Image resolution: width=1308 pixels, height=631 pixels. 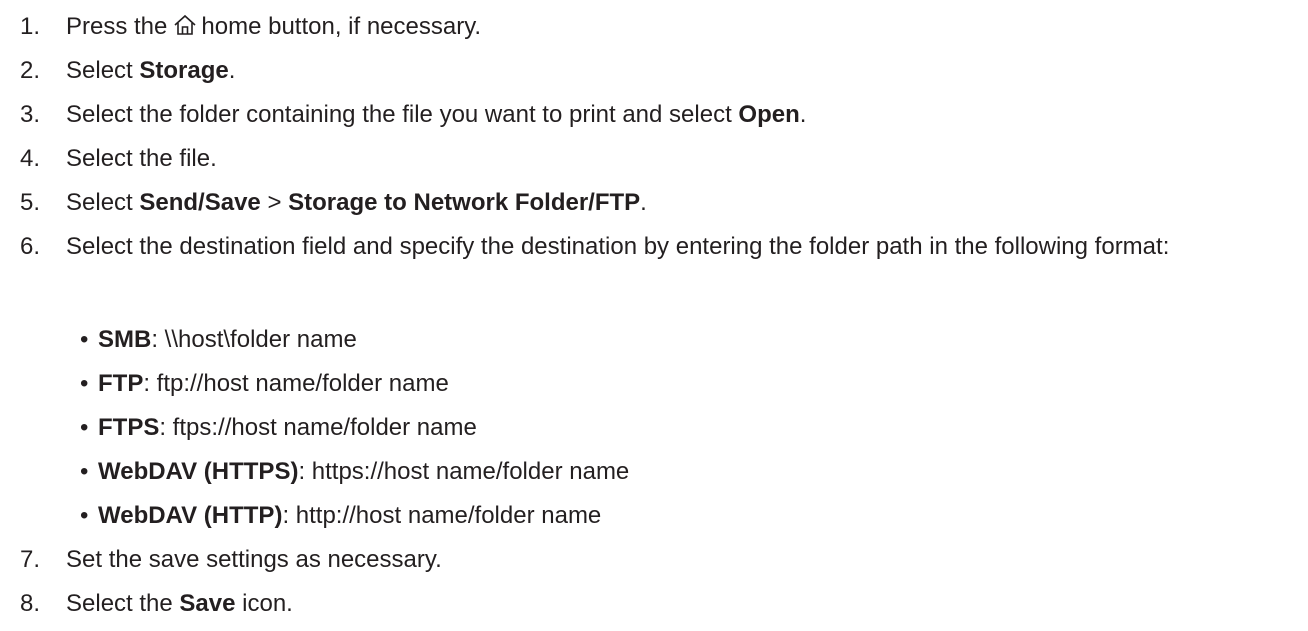 What do you see at coordinates (29, 26) in the screenshot?
I see `step-number: 1.` at bounding box center [29, 26].